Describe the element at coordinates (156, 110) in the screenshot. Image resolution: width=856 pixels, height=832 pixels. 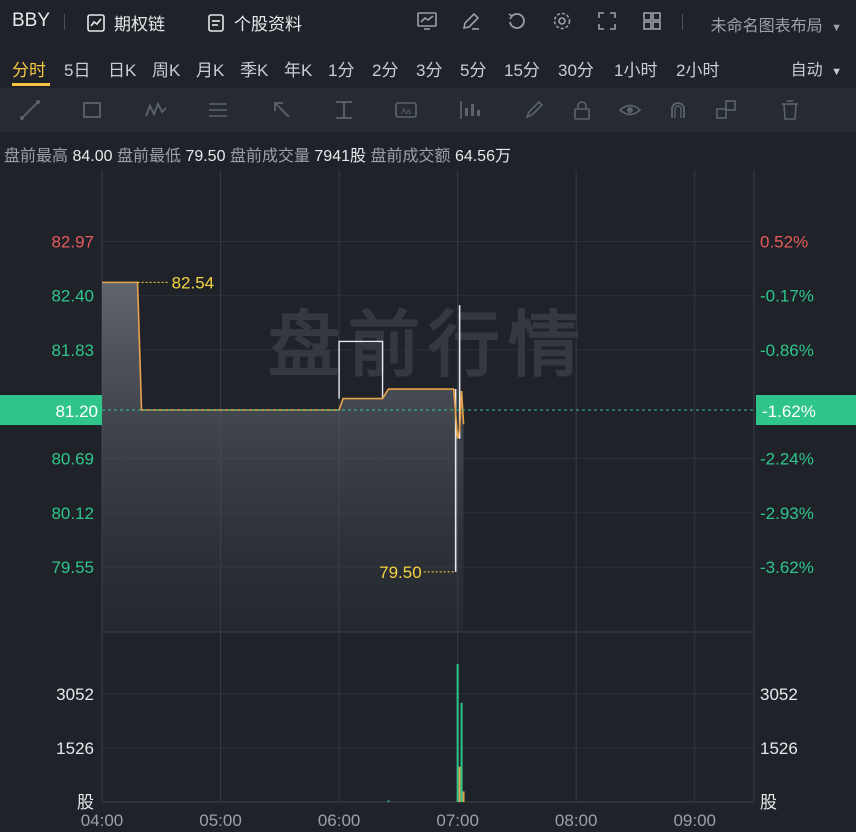
I see `pattern-tool-icon` at that location.